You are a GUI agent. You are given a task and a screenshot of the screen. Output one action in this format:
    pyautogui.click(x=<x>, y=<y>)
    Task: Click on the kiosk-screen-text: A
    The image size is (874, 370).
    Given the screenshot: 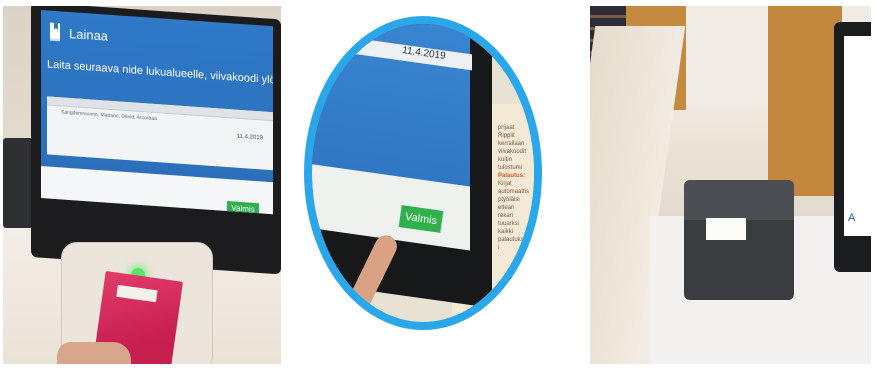 What is the action you would take?
    pyautogui.click(x=852, y=218)
    